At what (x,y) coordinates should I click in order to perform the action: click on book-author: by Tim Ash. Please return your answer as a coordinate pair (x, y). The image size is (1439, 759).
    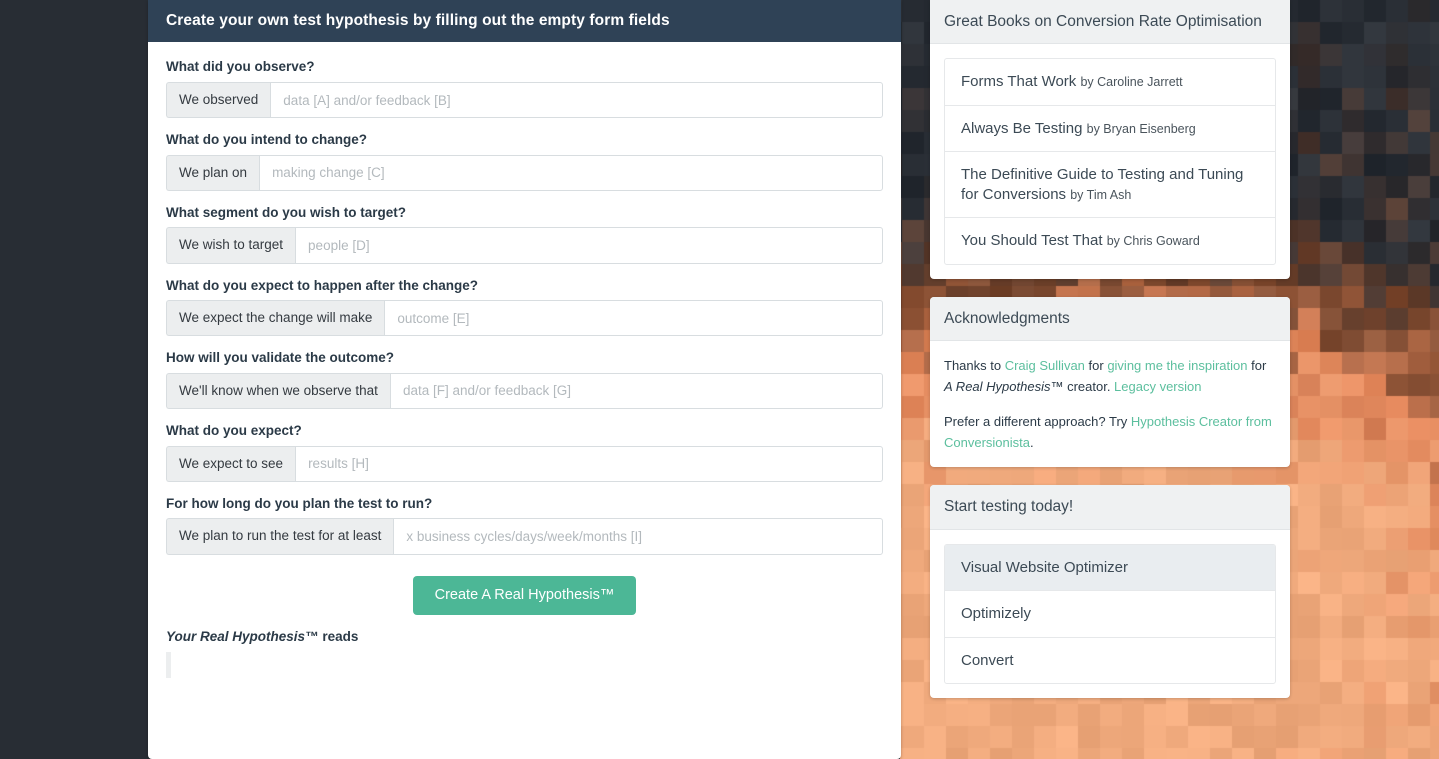
    Looking at the image, I should click on (1101, 194).